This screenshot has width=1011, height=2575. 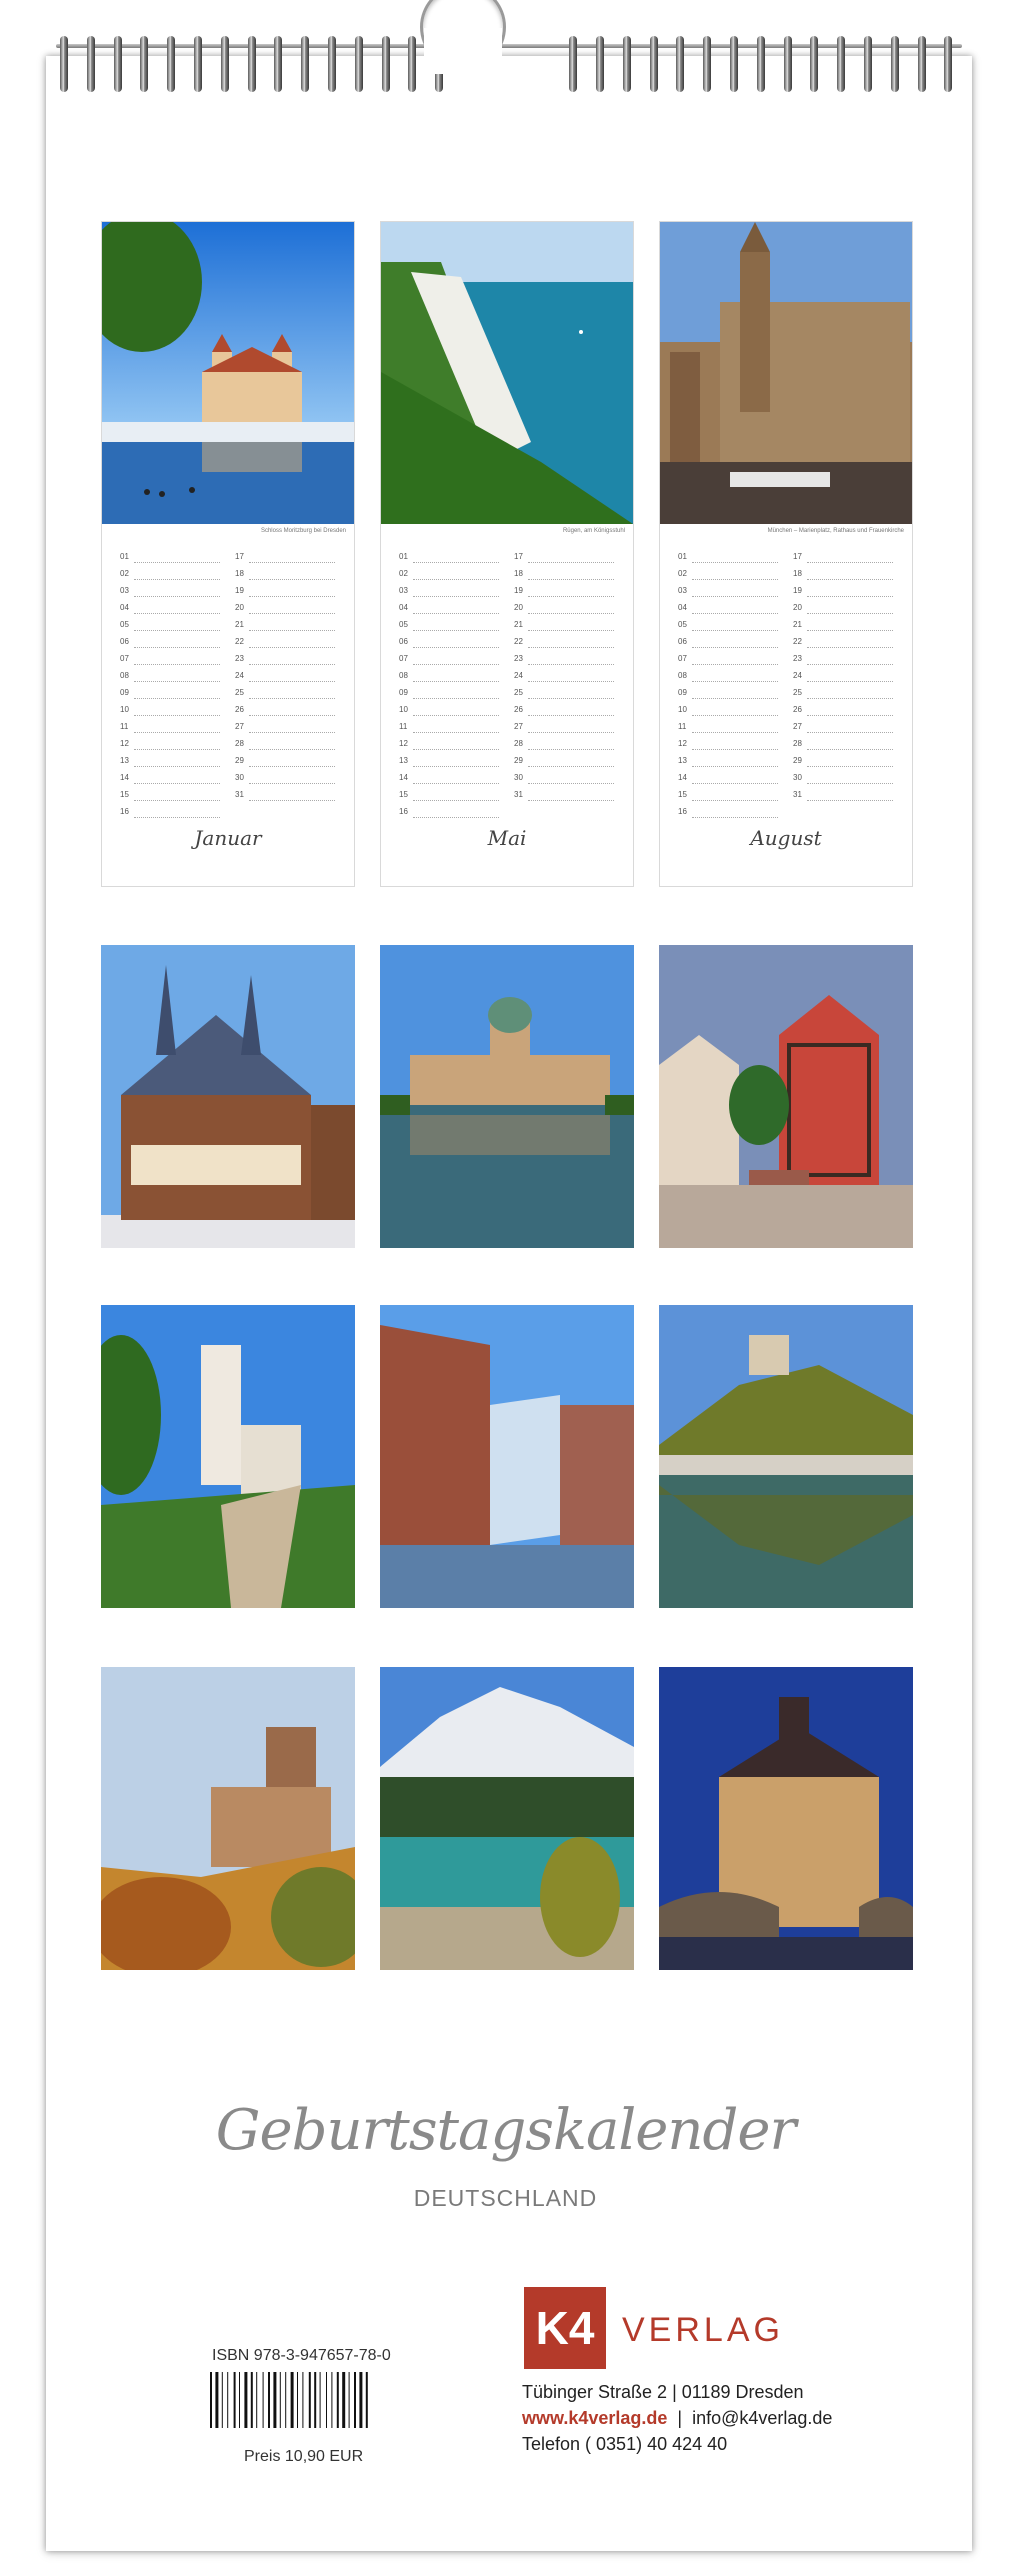 What do you see at coordinates (594, 2418) in the screenshot?
I see `publisher-website-link: www.k4verlag.de` at bounding box center [594, 2418].